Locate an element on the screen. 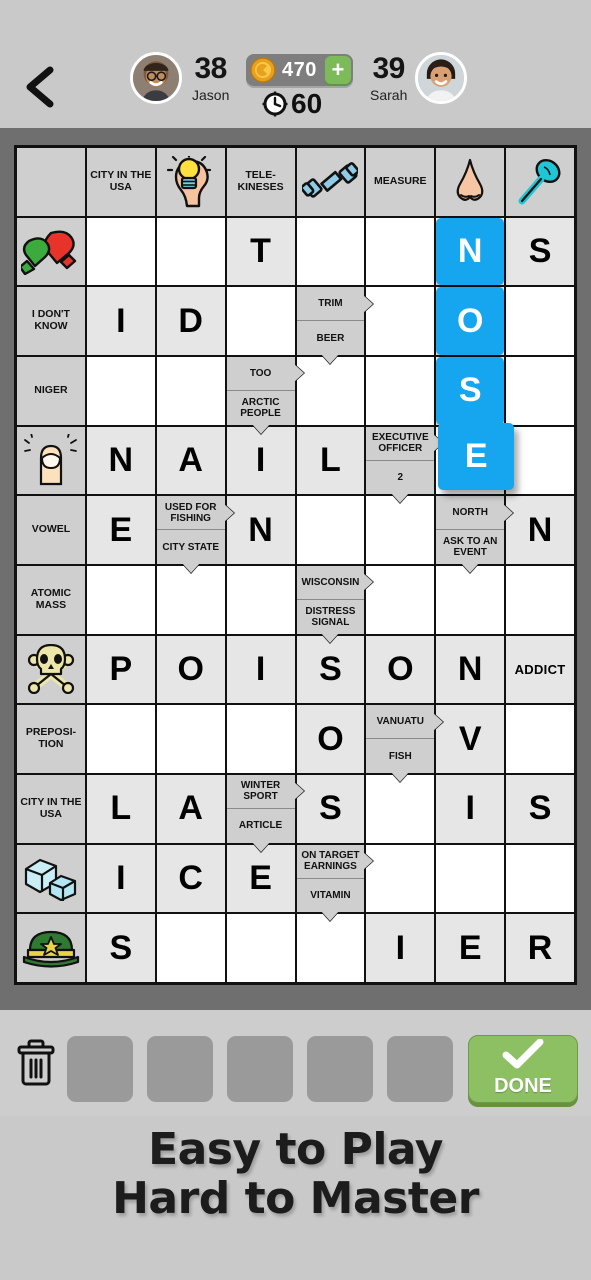 The height and width of the screenshot is (1280, 591). grid-cell-r9-c1: L is located at coordinates (120, 808).